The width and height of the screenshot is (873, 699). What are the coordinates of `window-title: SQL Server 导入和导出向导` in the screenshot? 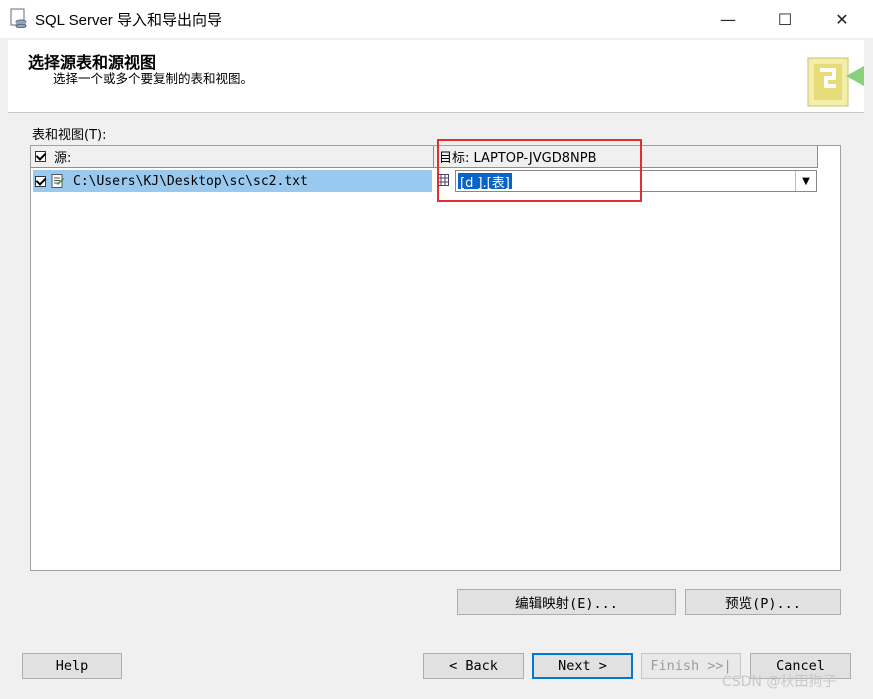 It's located at (128, 20).